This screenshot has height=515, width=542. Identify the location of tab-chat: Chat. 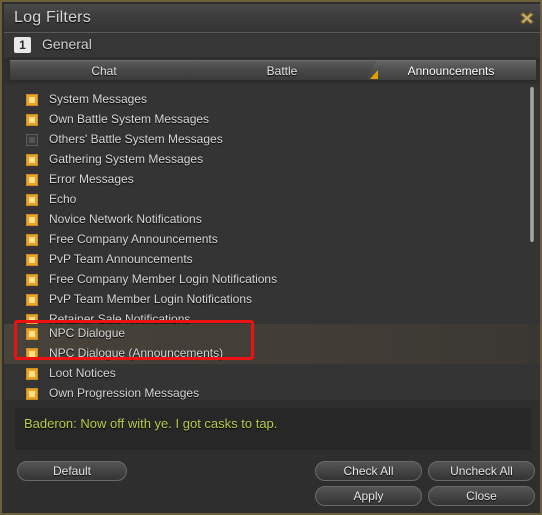
(104, 70).